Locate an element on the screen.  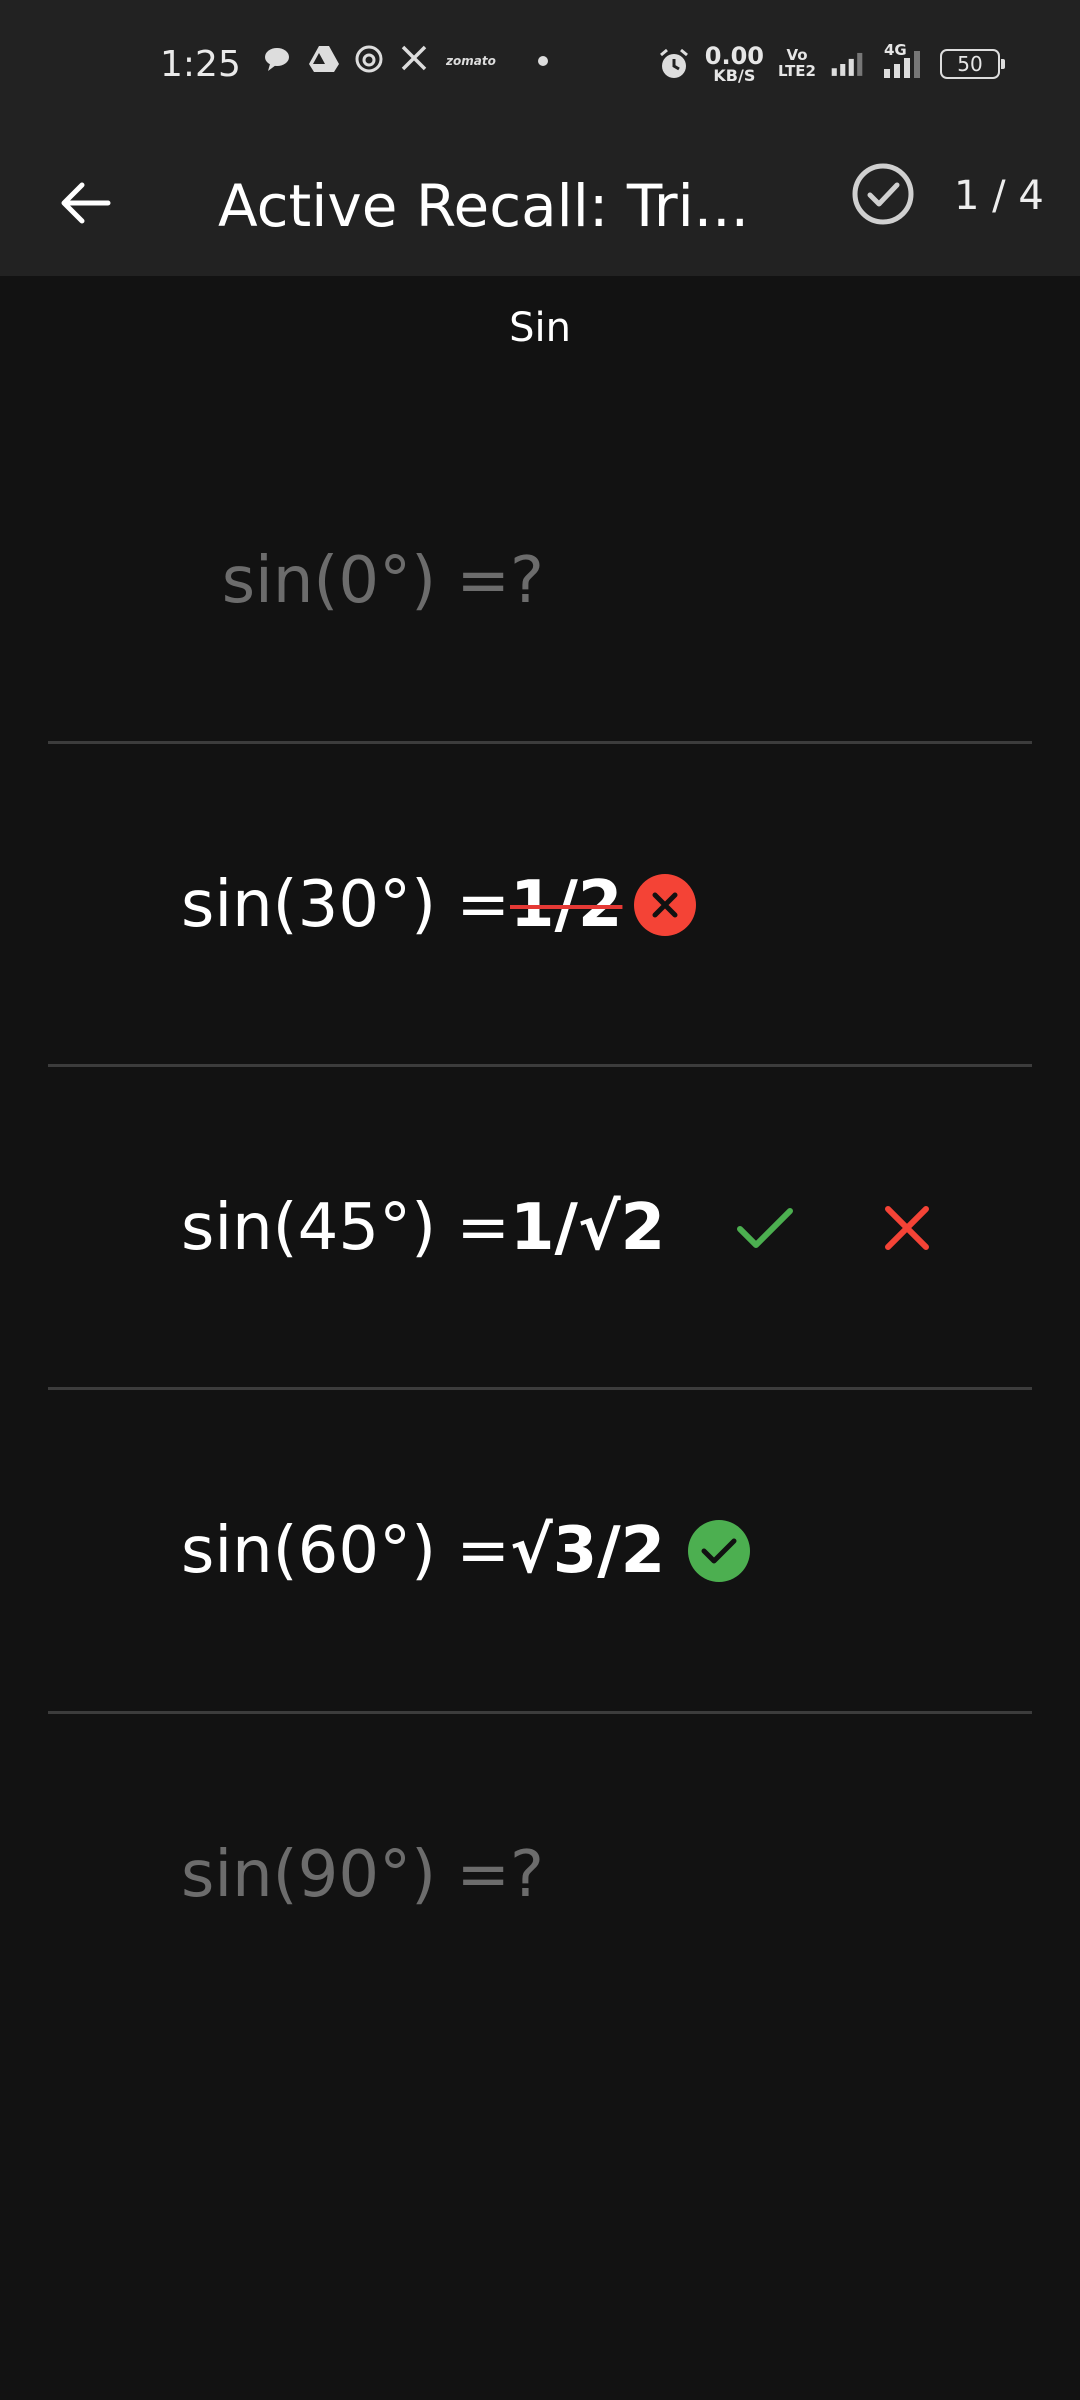
status-bar: 1:25 zomato 0.00 KB/S Vo LTE2 4G 50 is located at coordinates (540, 67).